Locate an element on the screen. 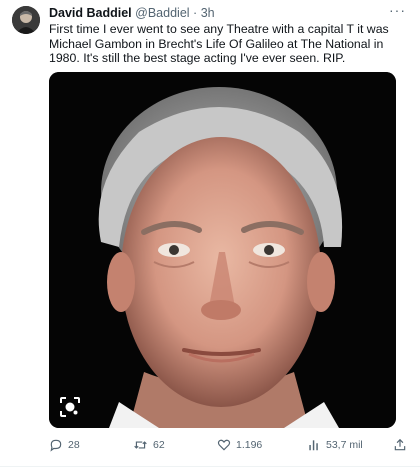  author-handle: @Baddiel is located at coordinates (162, 13).